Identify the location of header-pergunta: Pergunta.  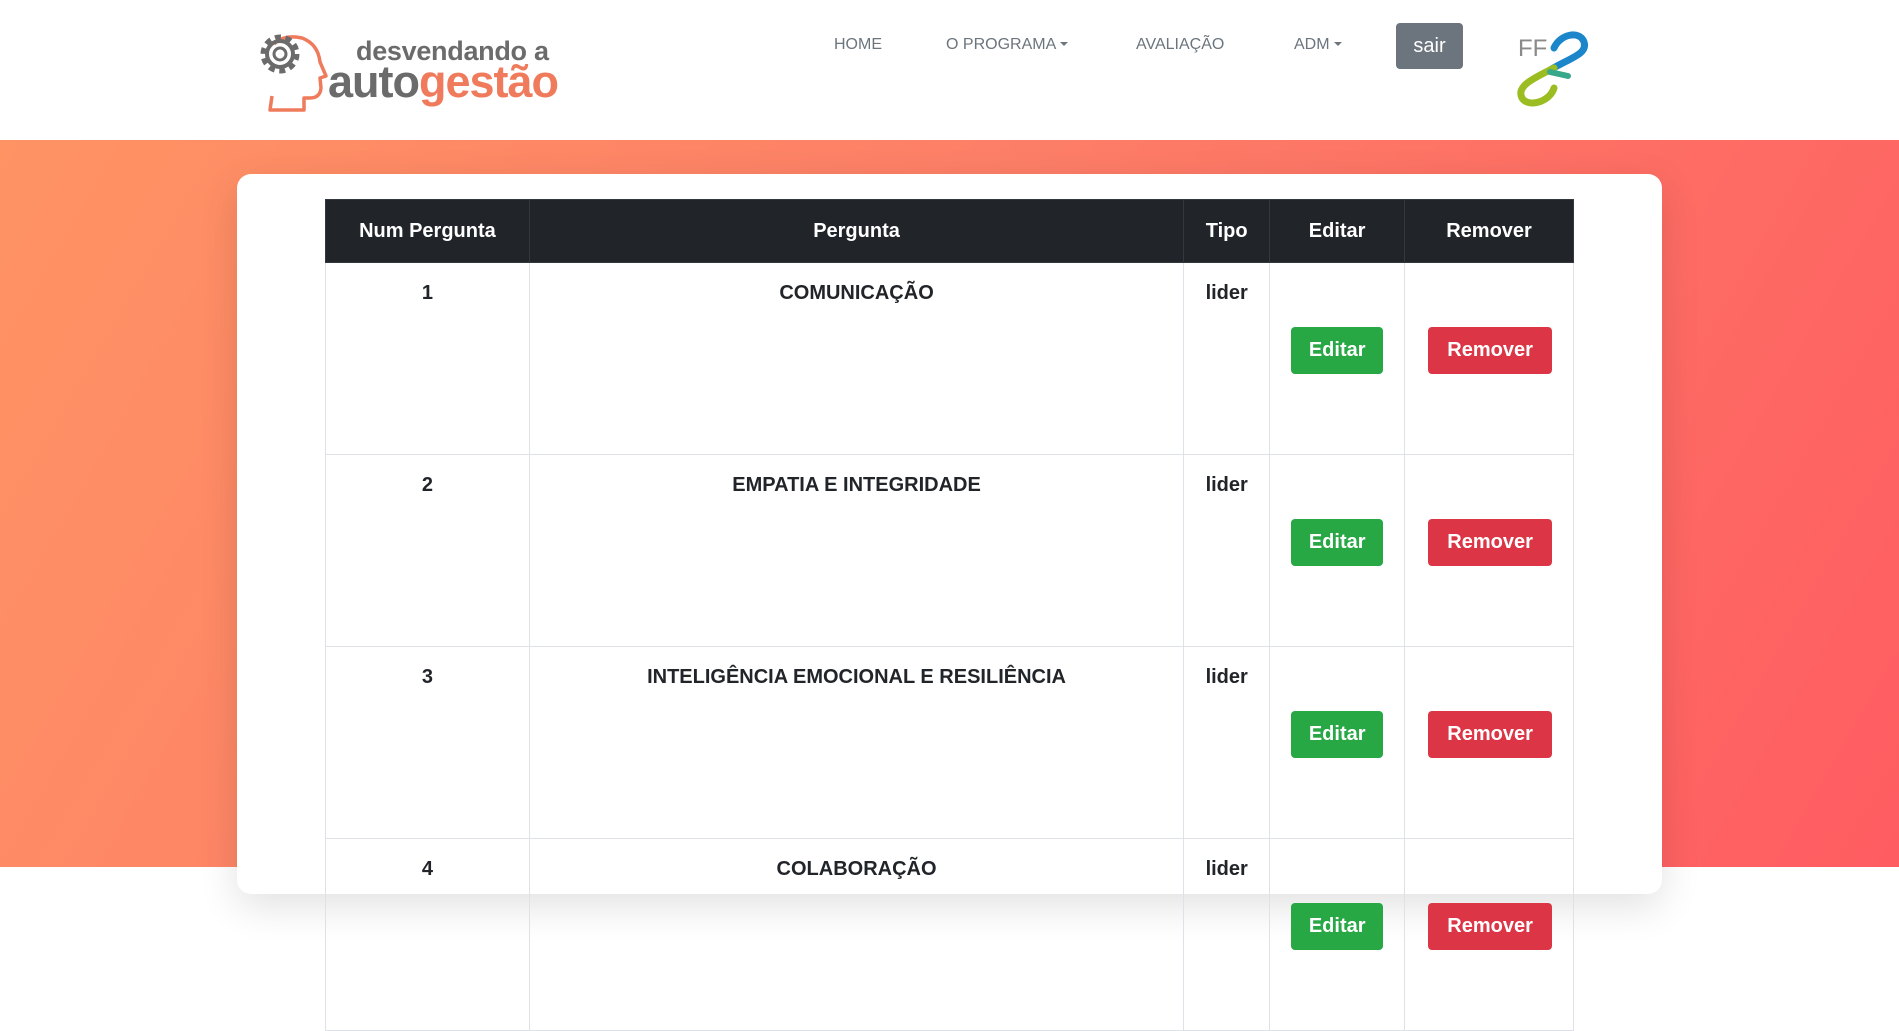
(856, 231).